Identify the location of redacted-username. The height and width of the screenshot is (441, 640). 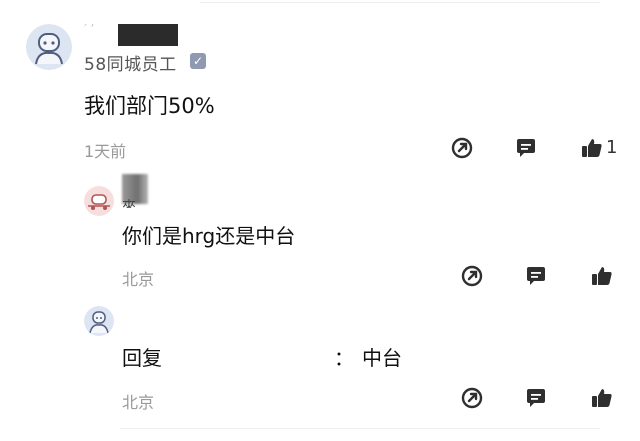
(148, 35).